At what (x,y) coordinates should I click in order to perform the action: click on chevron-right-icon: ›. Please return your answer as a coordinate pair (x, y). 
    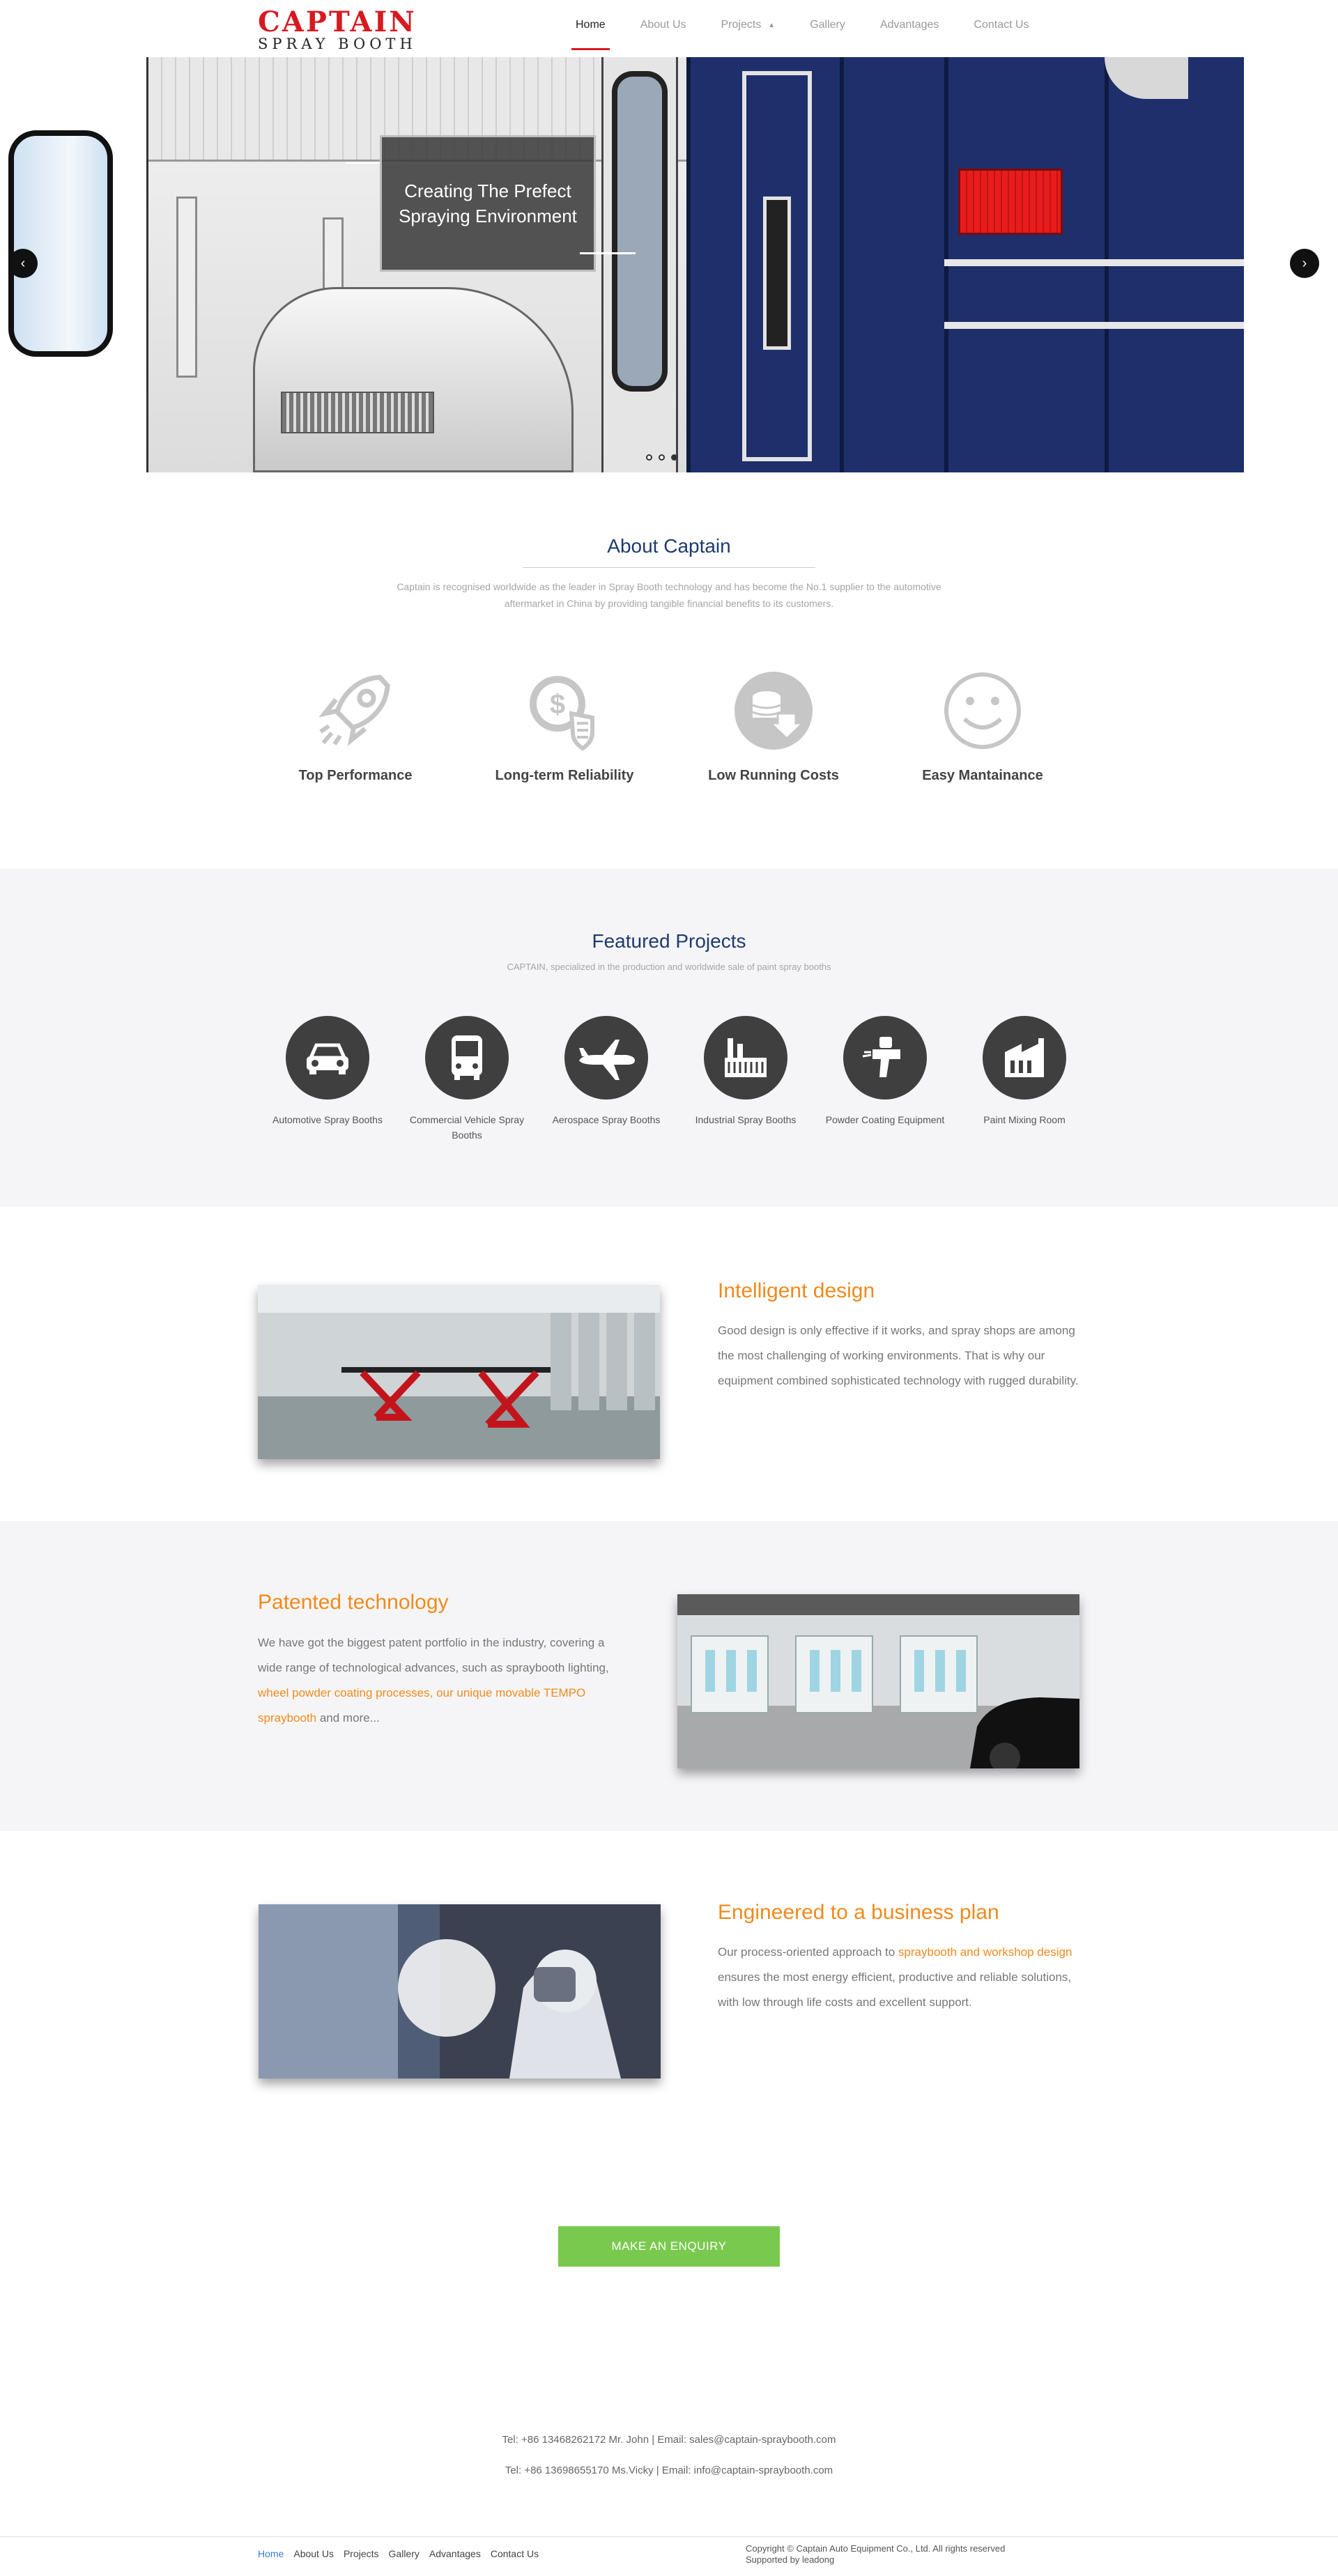
    Looking at the image, I should click on (1304, 263).